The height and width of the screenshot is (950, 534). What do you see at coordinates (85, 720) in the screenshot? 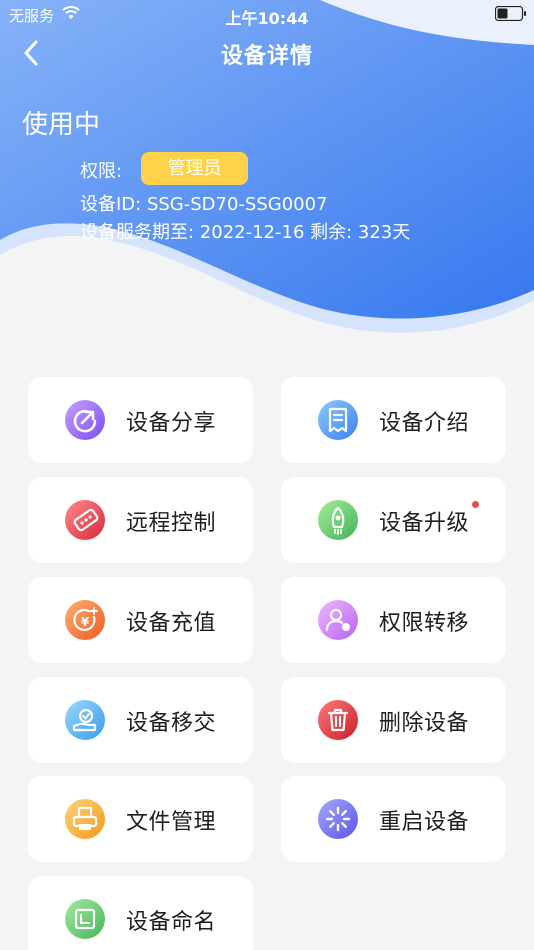
I see `handover-icon` at bounding box center [85, 720].